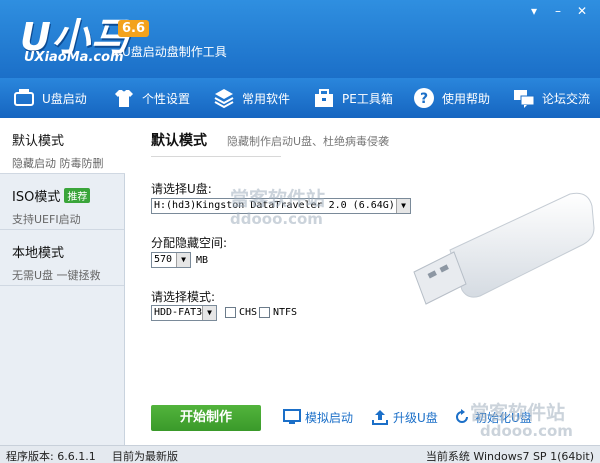  I want to click on toolbar-forum: 论坛交流, so click(550, 98).